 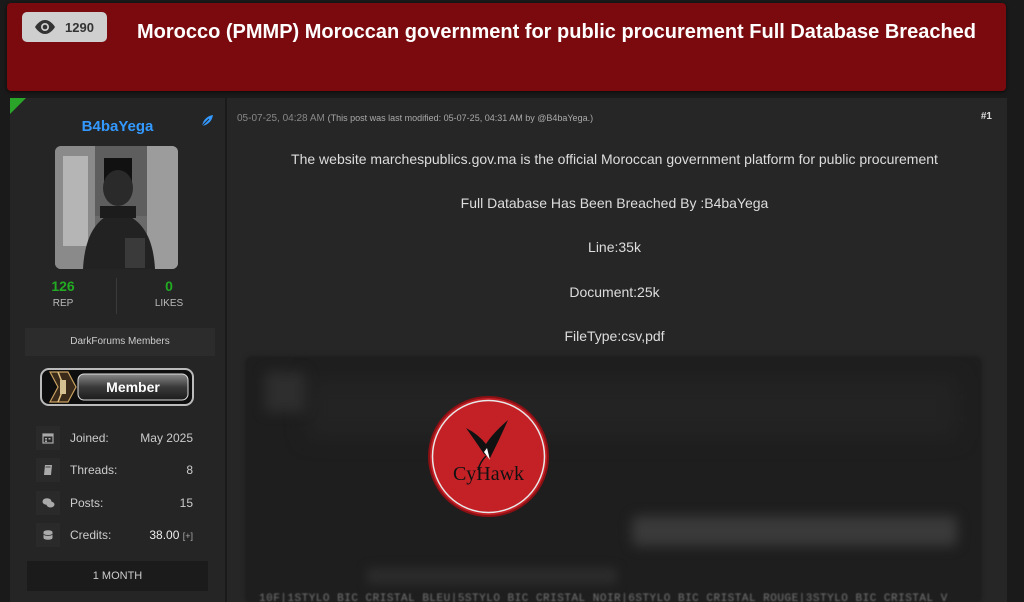 What do you see at coordinates (94, 470) in the screenshot?
I see `threads-label: Threads:` at bounding box center [94, 470].